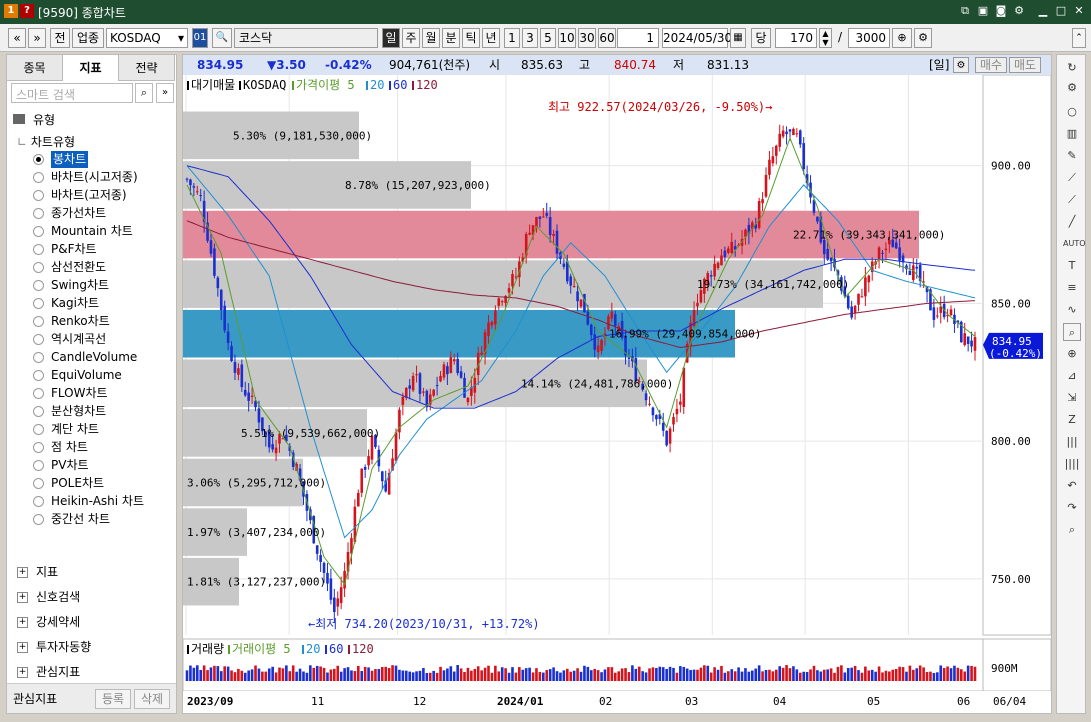 The width and height of the screenshot is (1091, 722). I want to click on folder-item: + 지표, so click(37, 572).